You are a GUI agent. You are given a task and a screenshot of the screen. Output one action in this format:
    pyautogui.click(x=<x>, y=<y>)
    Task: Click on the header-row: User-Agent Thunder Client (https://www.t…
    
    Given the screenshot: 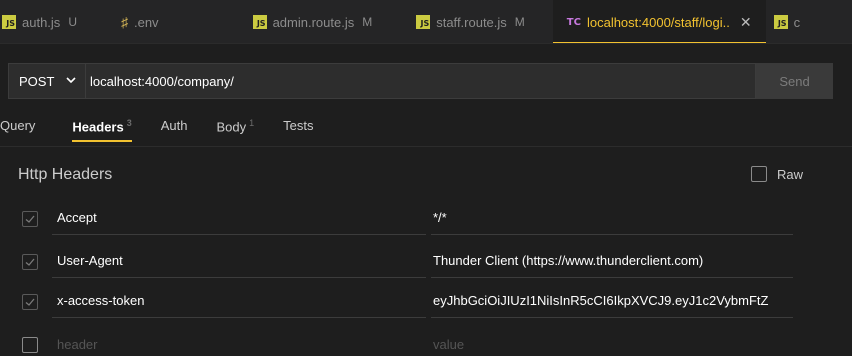 What is the action you would take?
    pyautogui.click(x=422, y=263)
    